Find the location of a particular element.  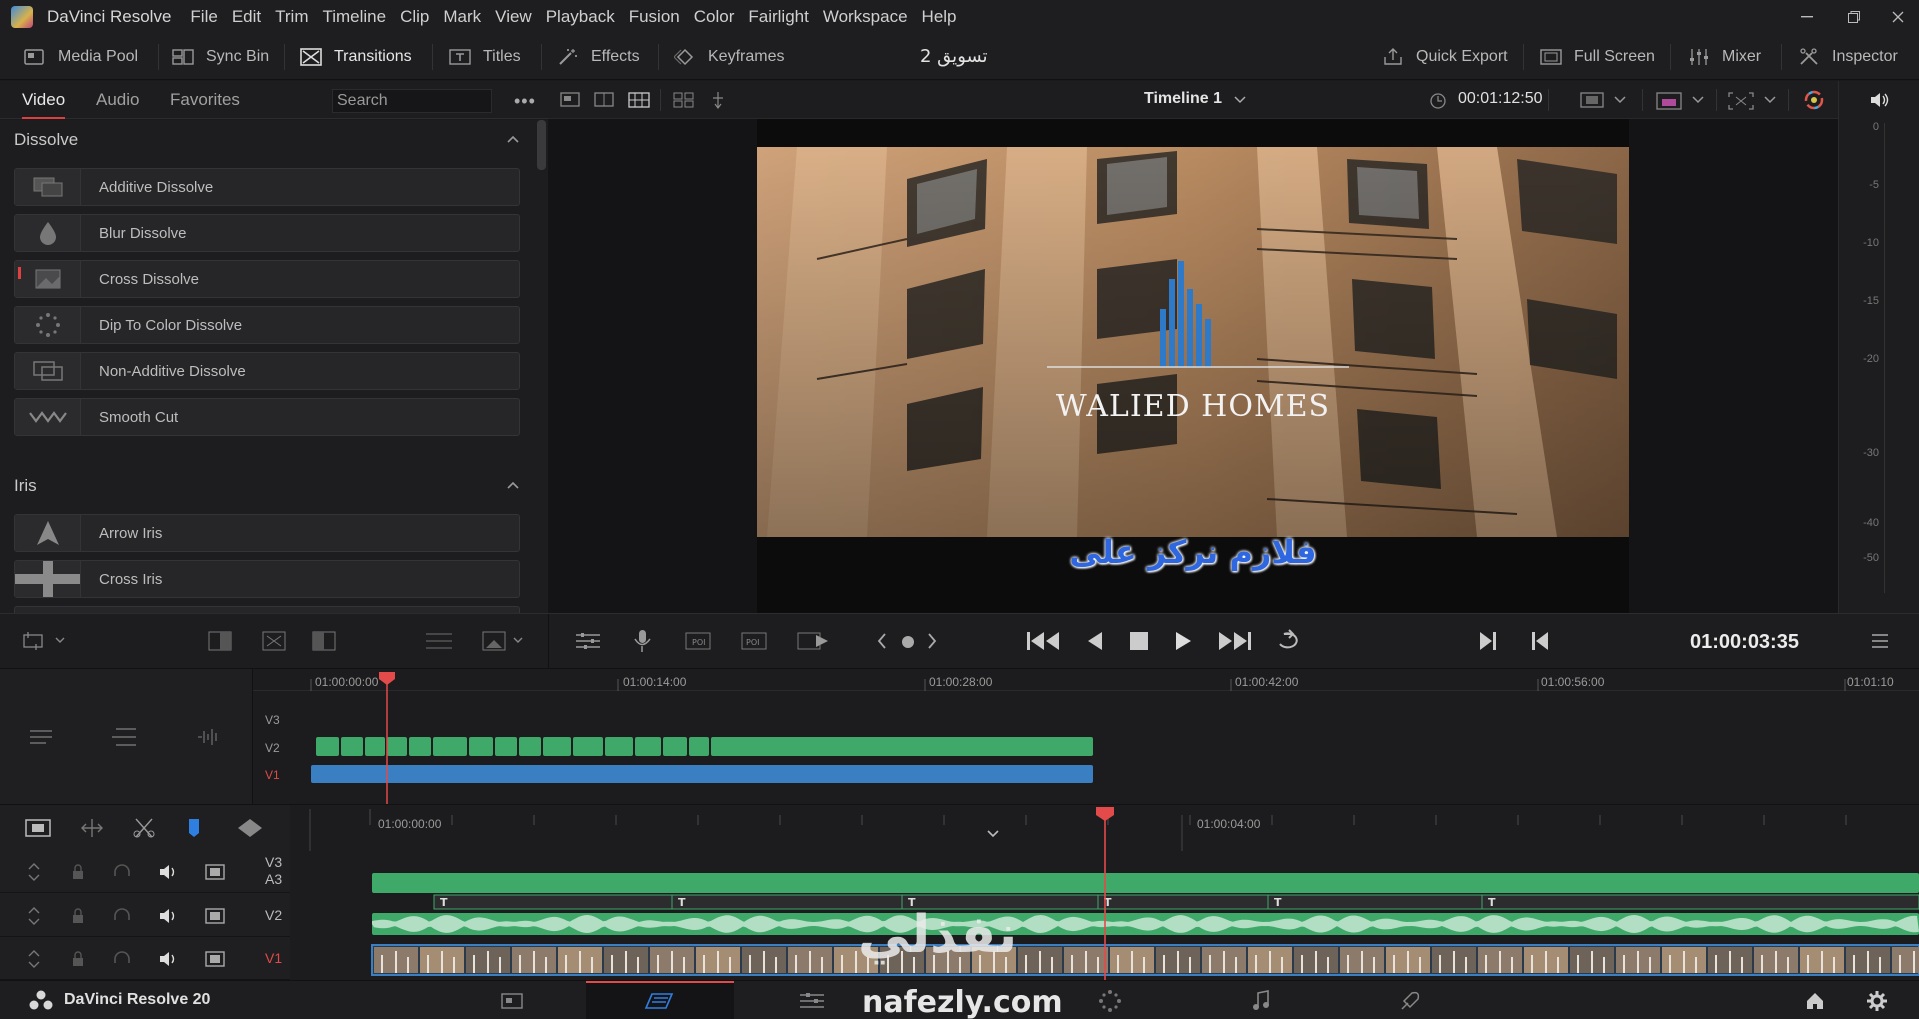

hamburger-menu-icon is located at coordinates (1880, 641).